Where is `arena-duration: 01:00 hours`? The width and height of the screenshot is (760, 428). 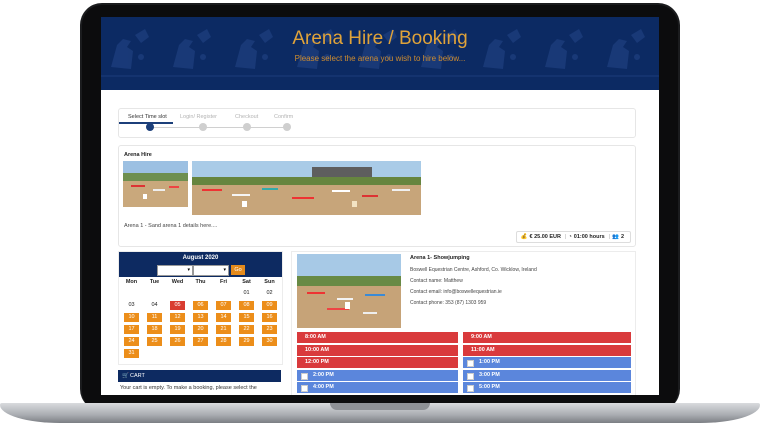
arena-duration: 01:00 hours is located at coordinates (589, 237).